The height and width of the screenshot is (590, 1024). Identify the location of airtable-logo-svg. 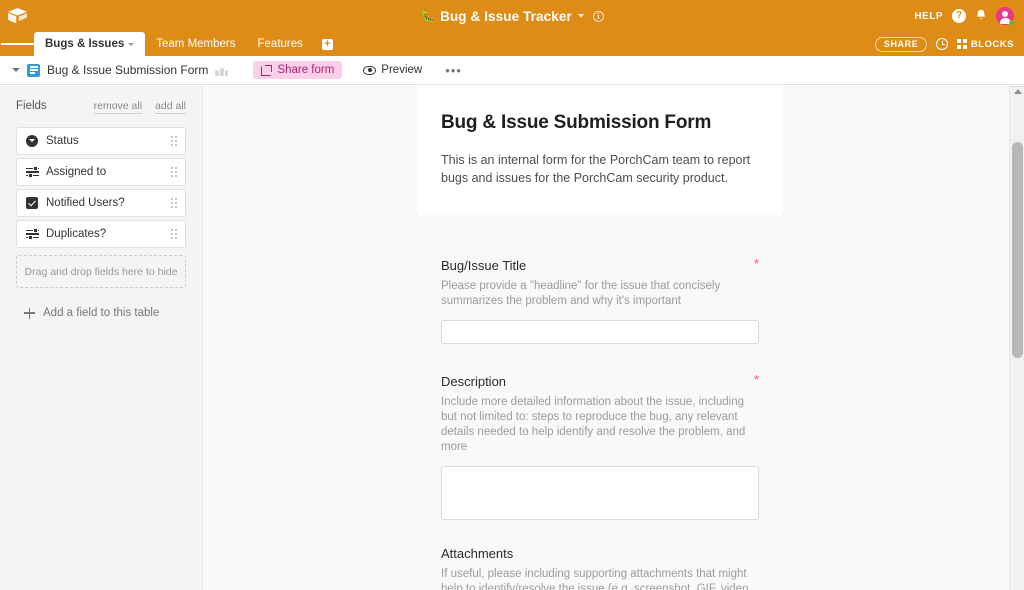
(17, 16).